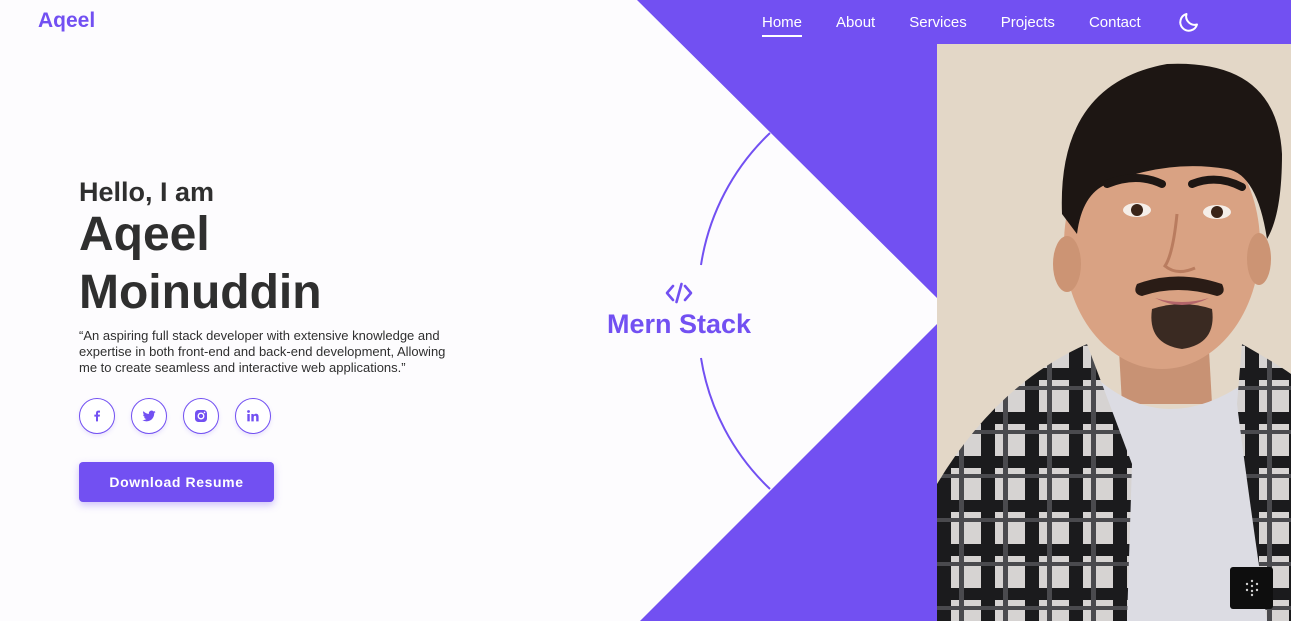 This screenshot has height=621, width=1291. Describe the element at coordinates (200, 263) in the screenshot. I see `hero-name: Aqeel Moinuddin` at that location.